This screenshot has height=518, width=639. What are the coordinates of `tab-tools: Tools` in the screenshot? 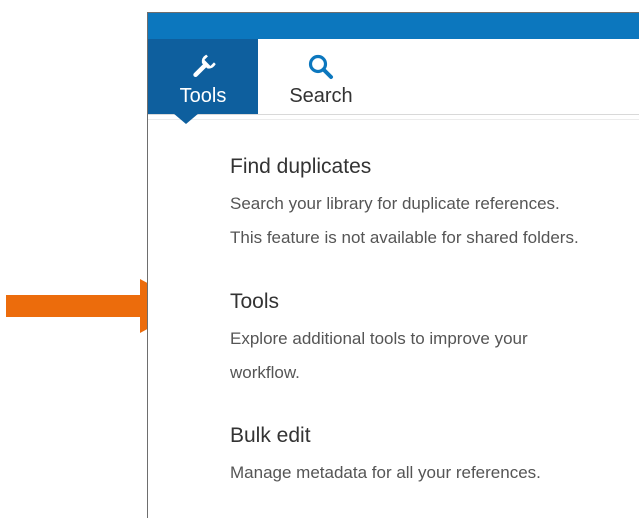 It's located at (203, 76).